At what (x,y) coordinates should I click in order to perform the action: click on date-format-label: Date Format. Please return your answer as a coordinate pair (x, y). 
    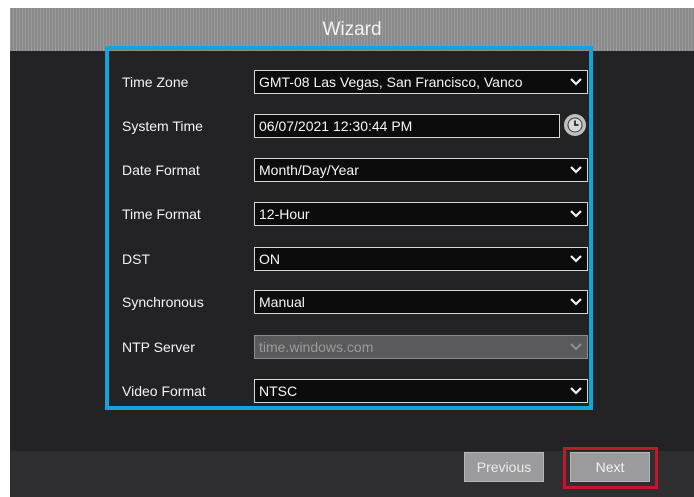
    Looking at the image, I should click on (161, 170).